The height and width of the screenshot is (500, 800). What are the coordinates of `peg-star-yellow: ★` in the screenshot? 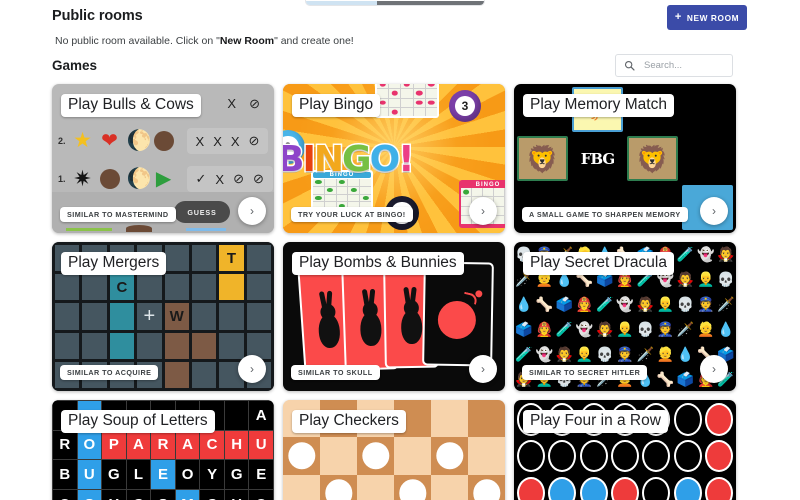 It's located at (82, 140).